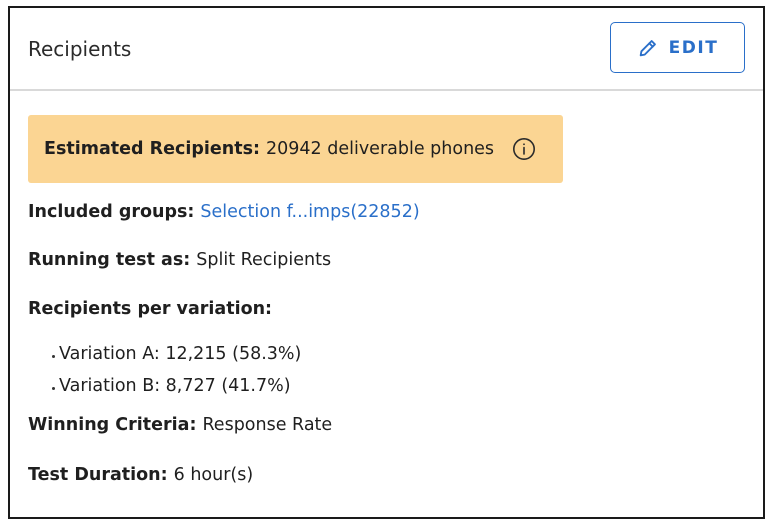 The height and width of the screenshot is (529, 777). I want to click on edit-button: EDIT, so click(677, 47).